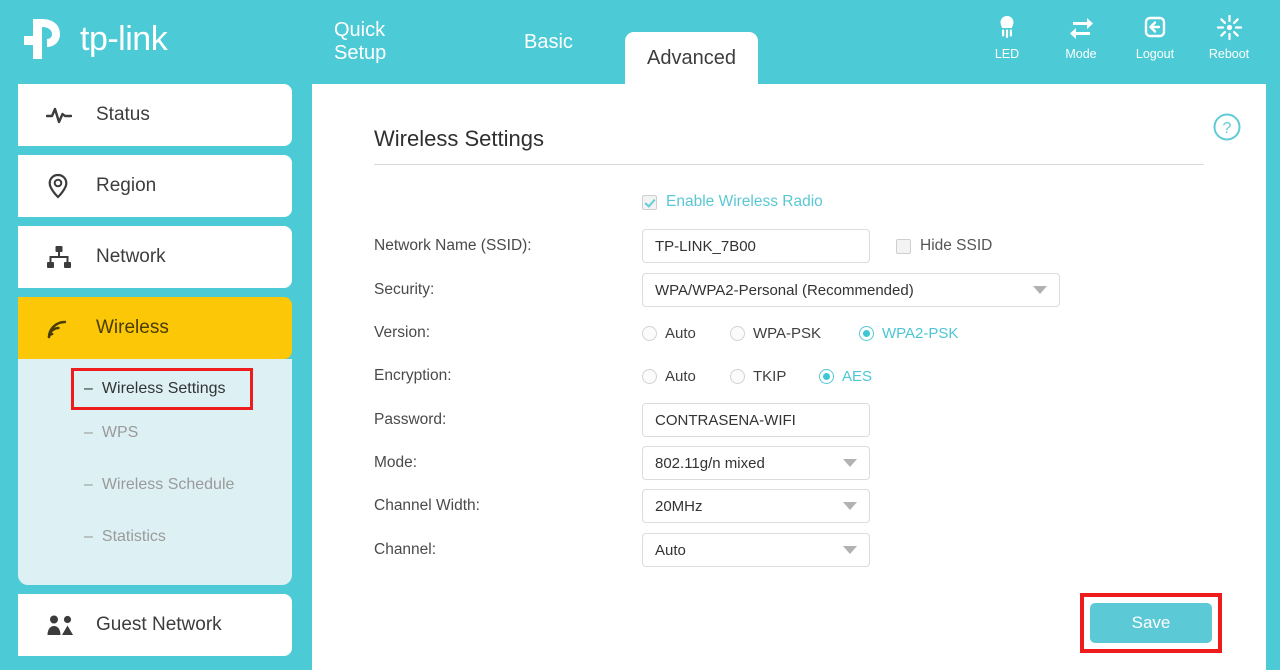 The image size is (1280, 670). I want to click on title-divider, so click(789, 164).